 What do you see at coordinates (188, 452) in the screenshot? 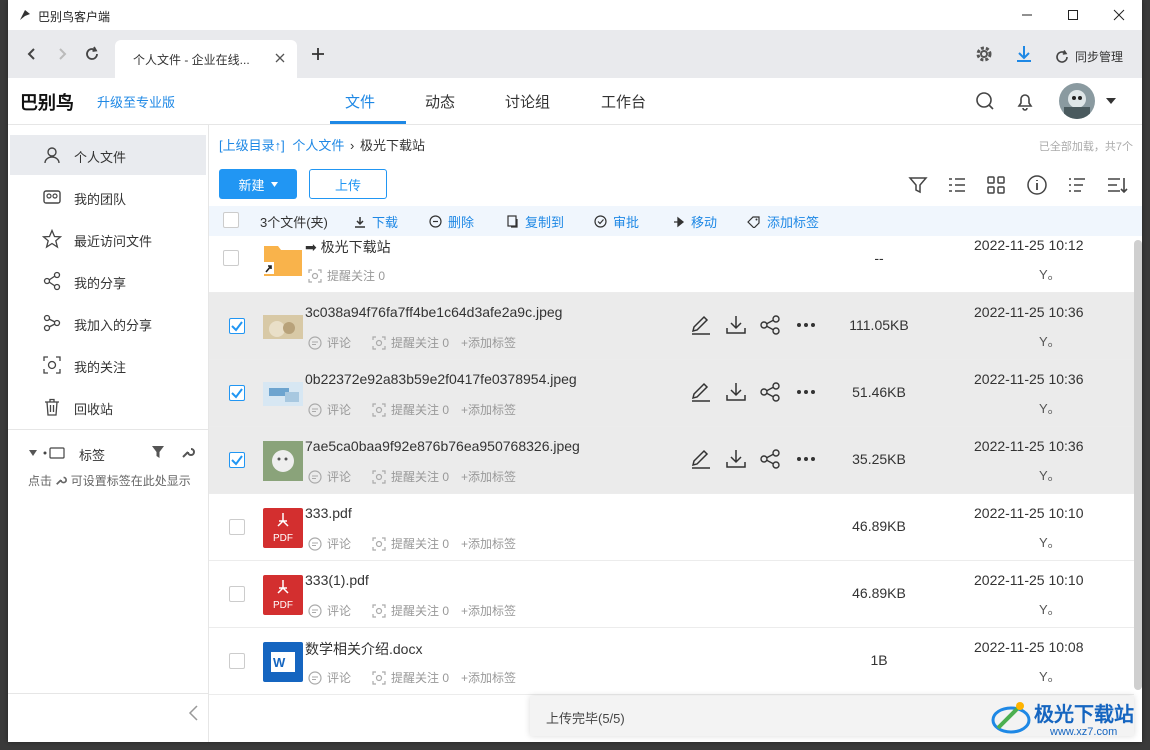
I see `wrench-icon` at bounding box center [188, 452].